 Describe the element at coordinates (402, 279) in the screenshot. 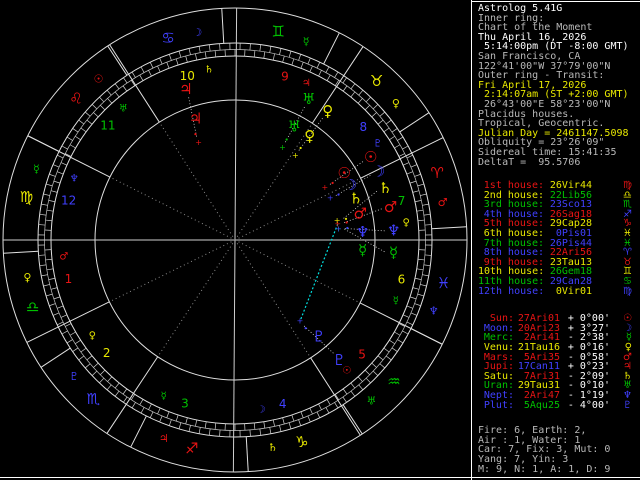

I see `house-number-6: 6` at that location.